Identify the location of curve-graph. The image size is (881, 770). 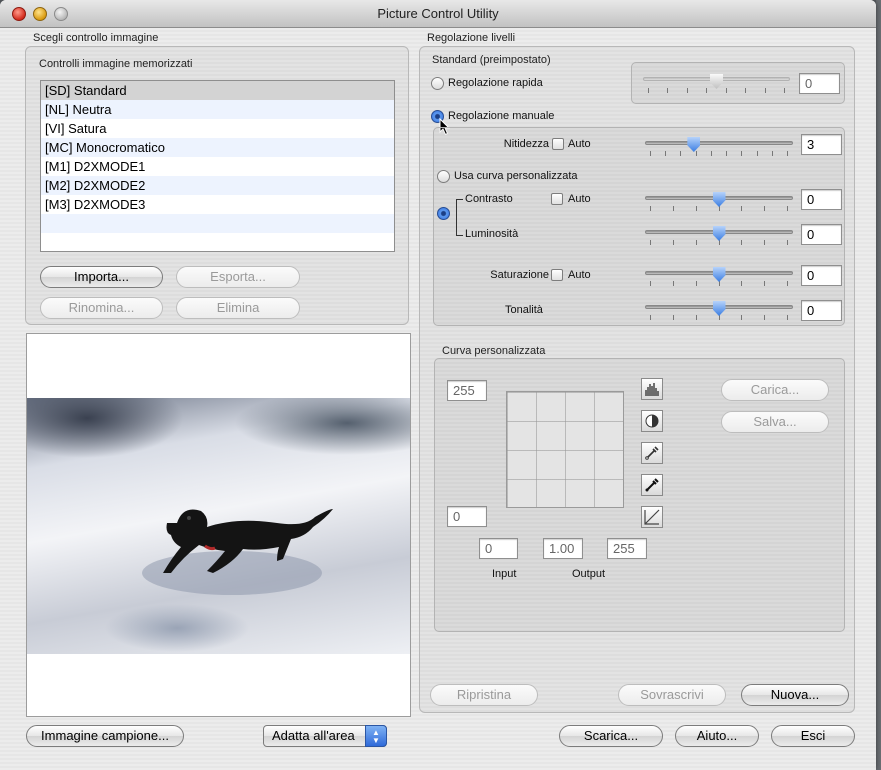
(565, 449).